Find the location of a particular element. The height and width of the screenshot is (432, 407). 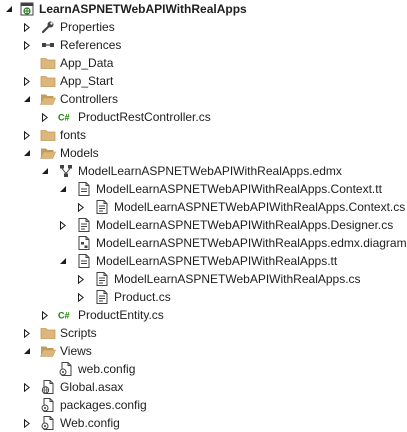

tree-item-label: Properties is located at coordinates (87, 27).